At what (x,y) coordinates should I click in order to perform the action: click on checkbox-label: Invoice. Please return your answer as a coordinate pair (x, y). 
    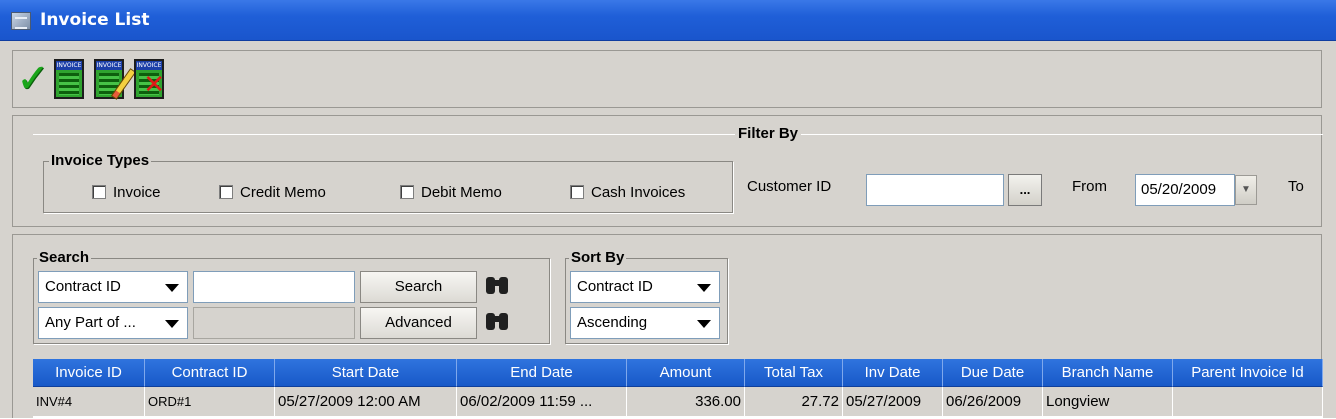
    Looking at the image, I should click on (137, 192).